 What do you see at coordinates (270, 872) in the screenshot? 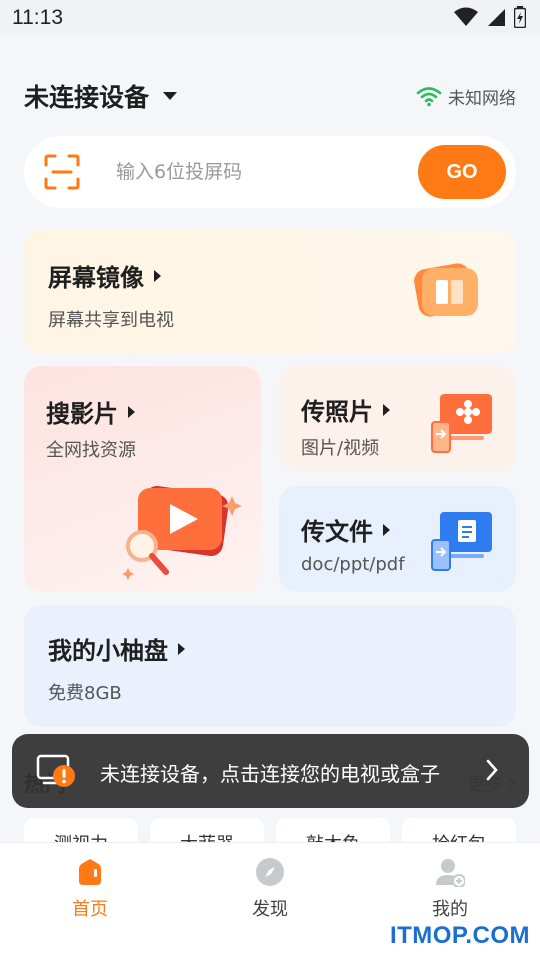
I see `discover-icon` at bounding box center [270, 872].